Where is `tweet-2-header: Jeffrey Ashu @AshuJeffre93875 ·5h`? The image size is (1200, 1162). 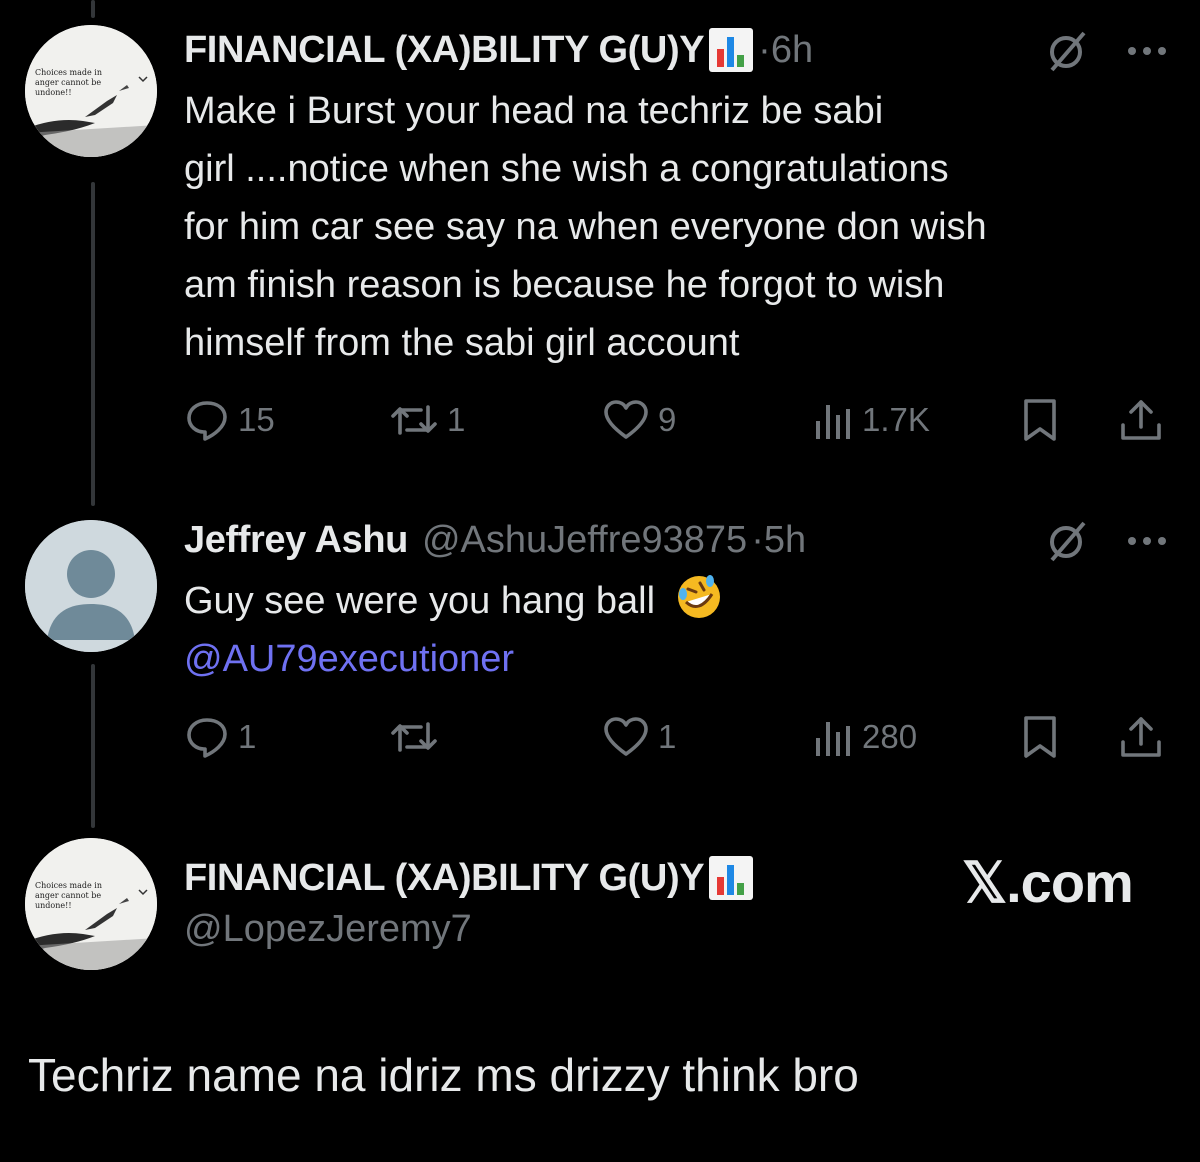
tweet-2-header: Jeffrey Ashu @AshuJeffre93875 ·5h is located at coordinates (495, 540).